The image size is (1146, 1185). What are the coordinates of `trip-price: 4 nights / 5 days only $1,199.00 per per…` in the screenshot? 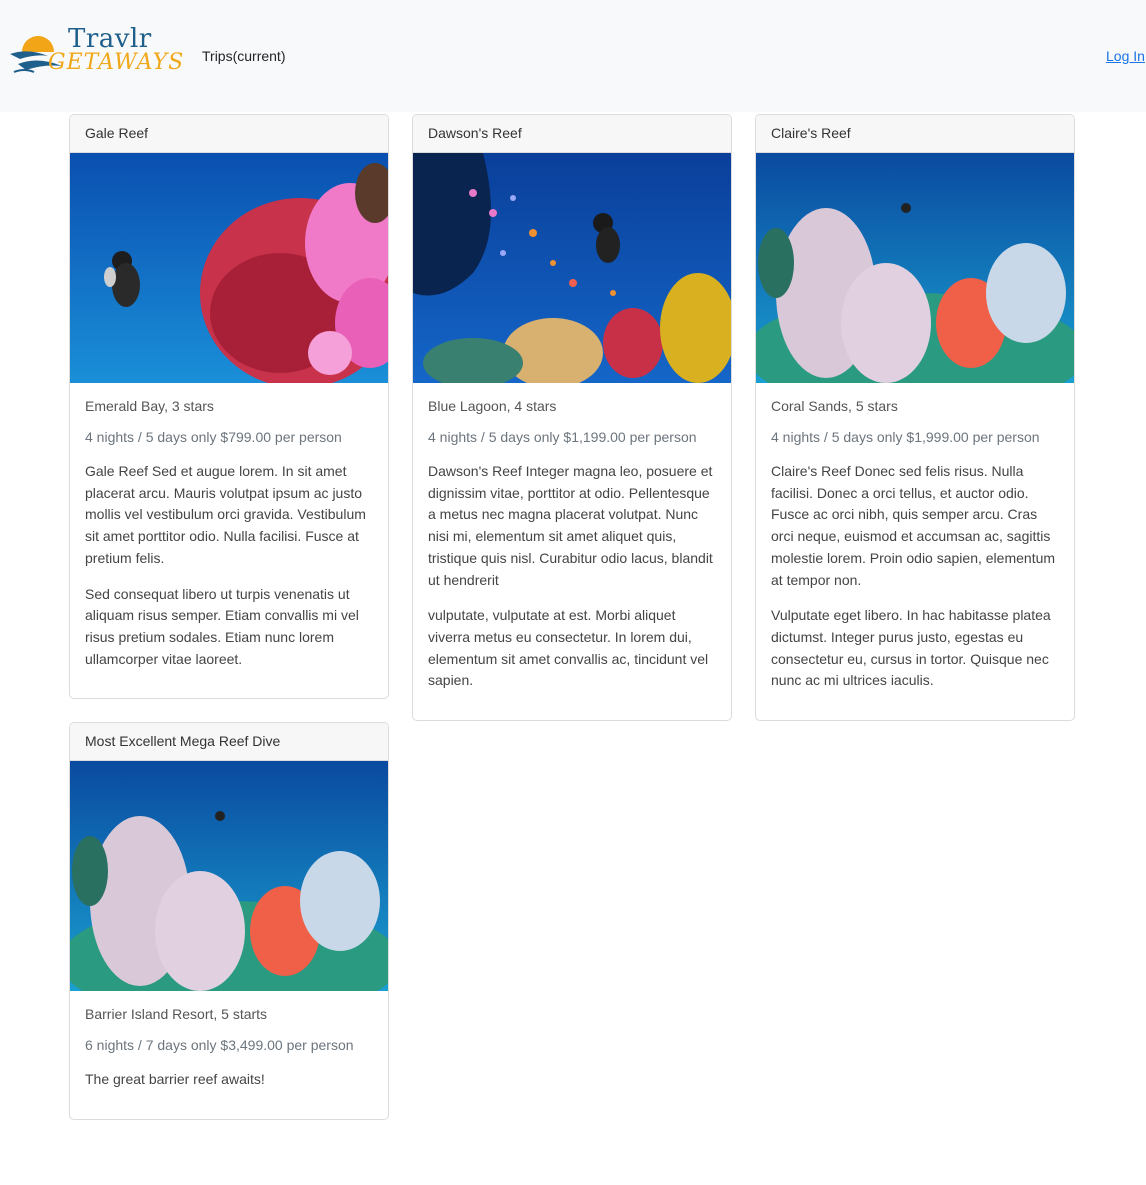 It's located at (562, 437).